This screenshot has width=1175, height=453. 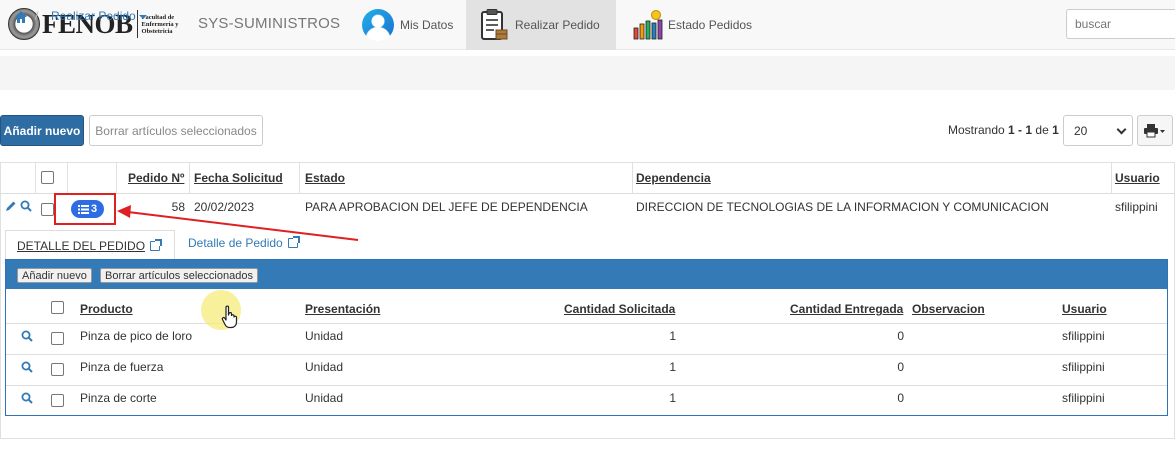 I want to click on print-menu-button, so click(x=1155, y=130).